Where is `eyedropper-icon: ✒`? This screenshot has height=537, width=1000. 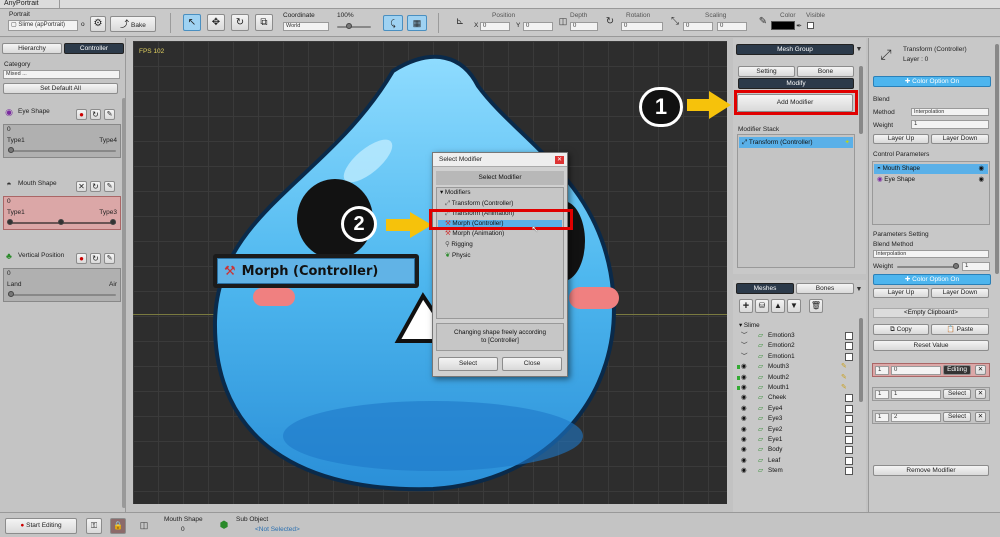 eyedropper-icon: ✒ is located at coordinates (799, 25).